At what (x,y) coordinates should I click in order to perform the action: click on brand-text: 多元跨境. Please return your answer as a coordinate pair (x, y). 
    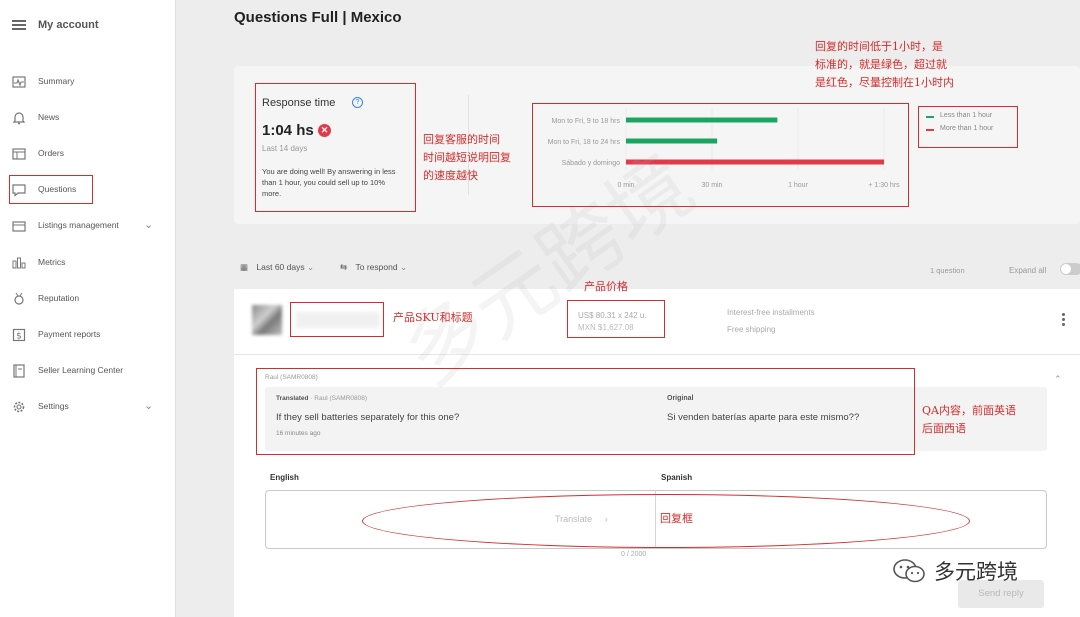
    Looking at the image, I should click on (976, 572).